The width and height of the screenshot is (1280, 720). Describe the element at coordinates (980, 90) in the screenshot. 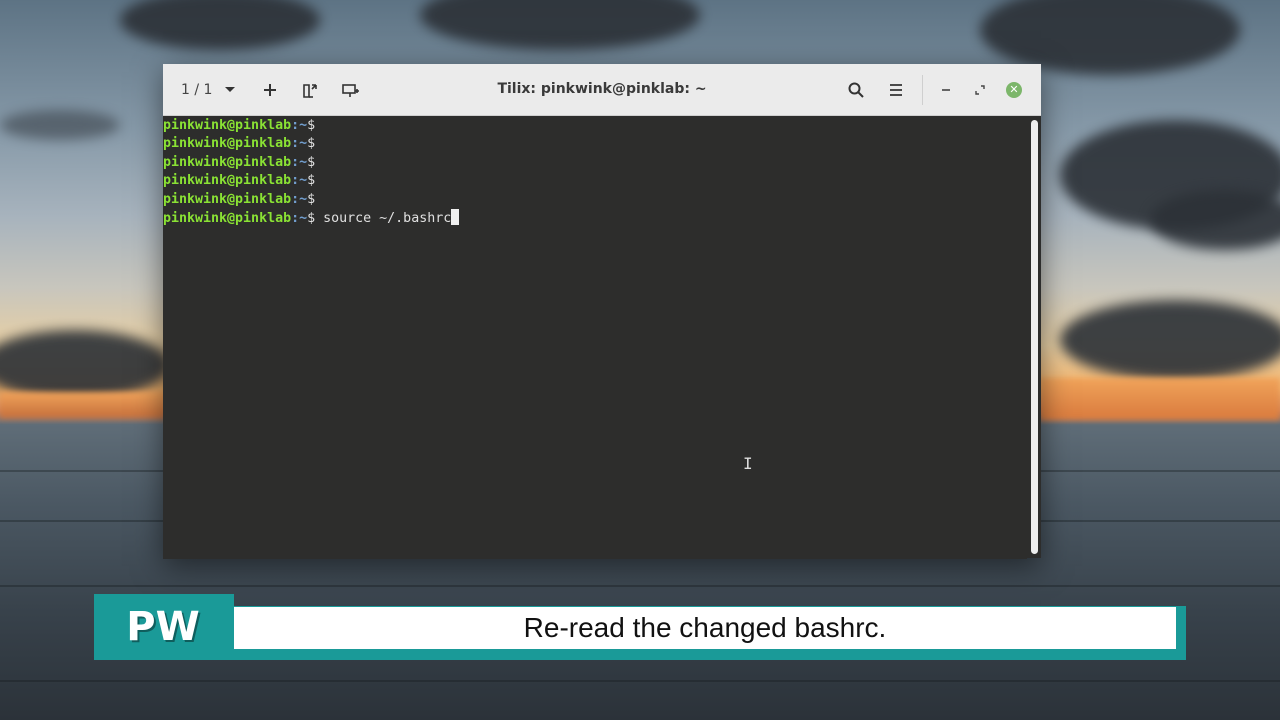

I see `maximize-icon` at that location.